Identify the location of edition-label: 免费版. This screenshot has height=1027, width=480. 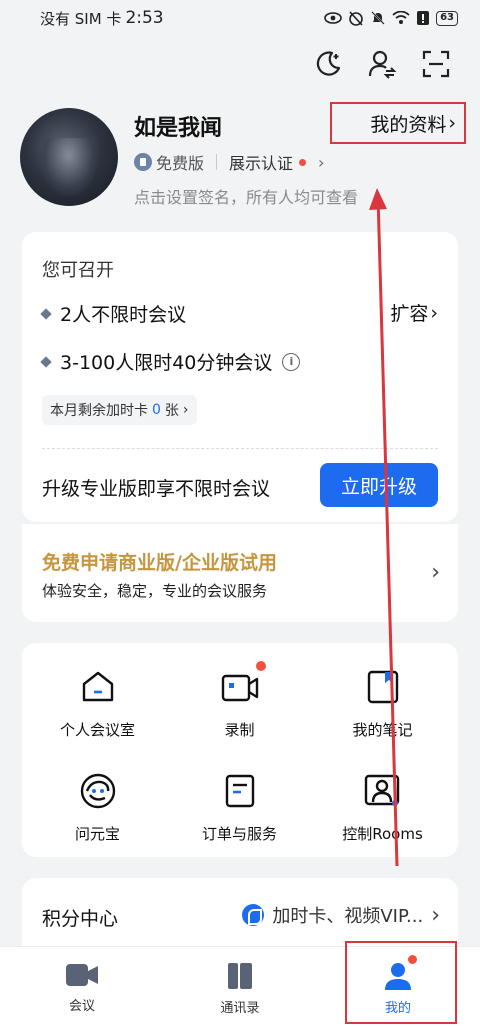
(180, 163).